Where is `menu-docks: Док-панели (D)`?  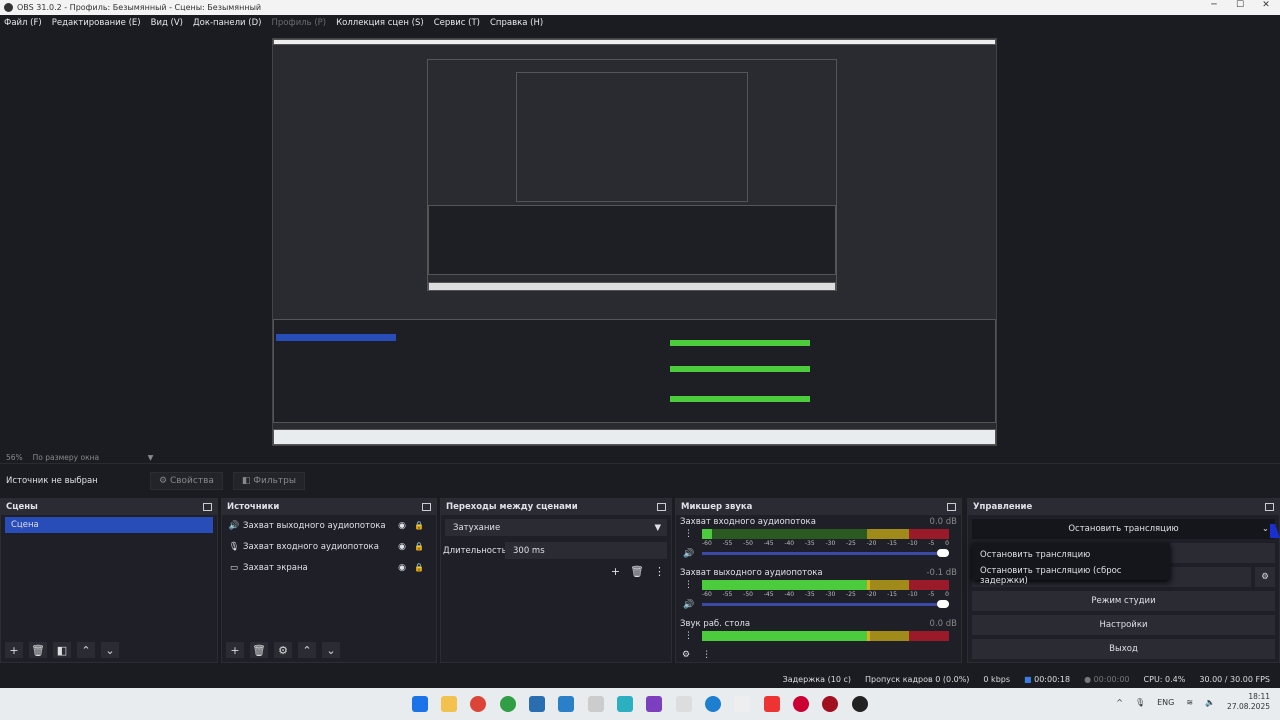 menu-docks: Док-панели (D) is located at coordinates (227, 23).